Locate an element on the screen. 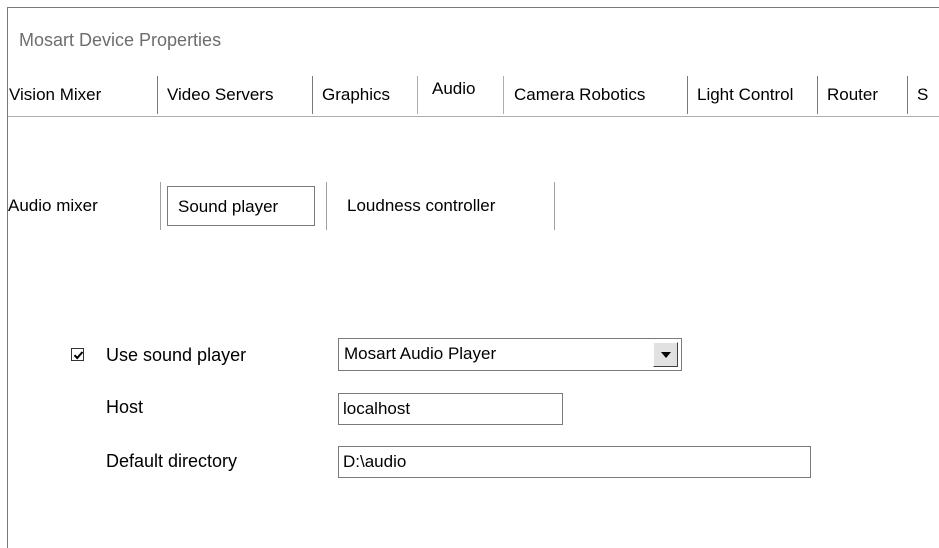 Image resolution: width=939 pixels, height=548 pixels. tab-video-servers: Video Servers is located at coordinates (235, 95).